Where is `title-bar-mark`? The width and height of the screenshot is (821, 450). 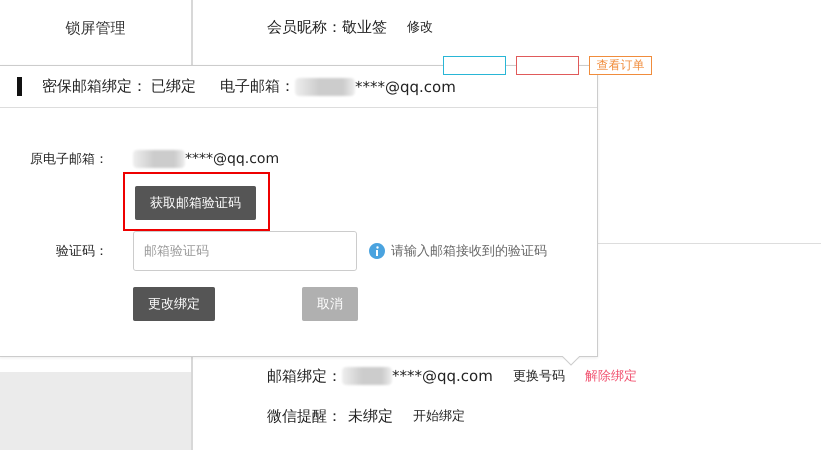 title-bar-mark is located at coordinates (19, 86).